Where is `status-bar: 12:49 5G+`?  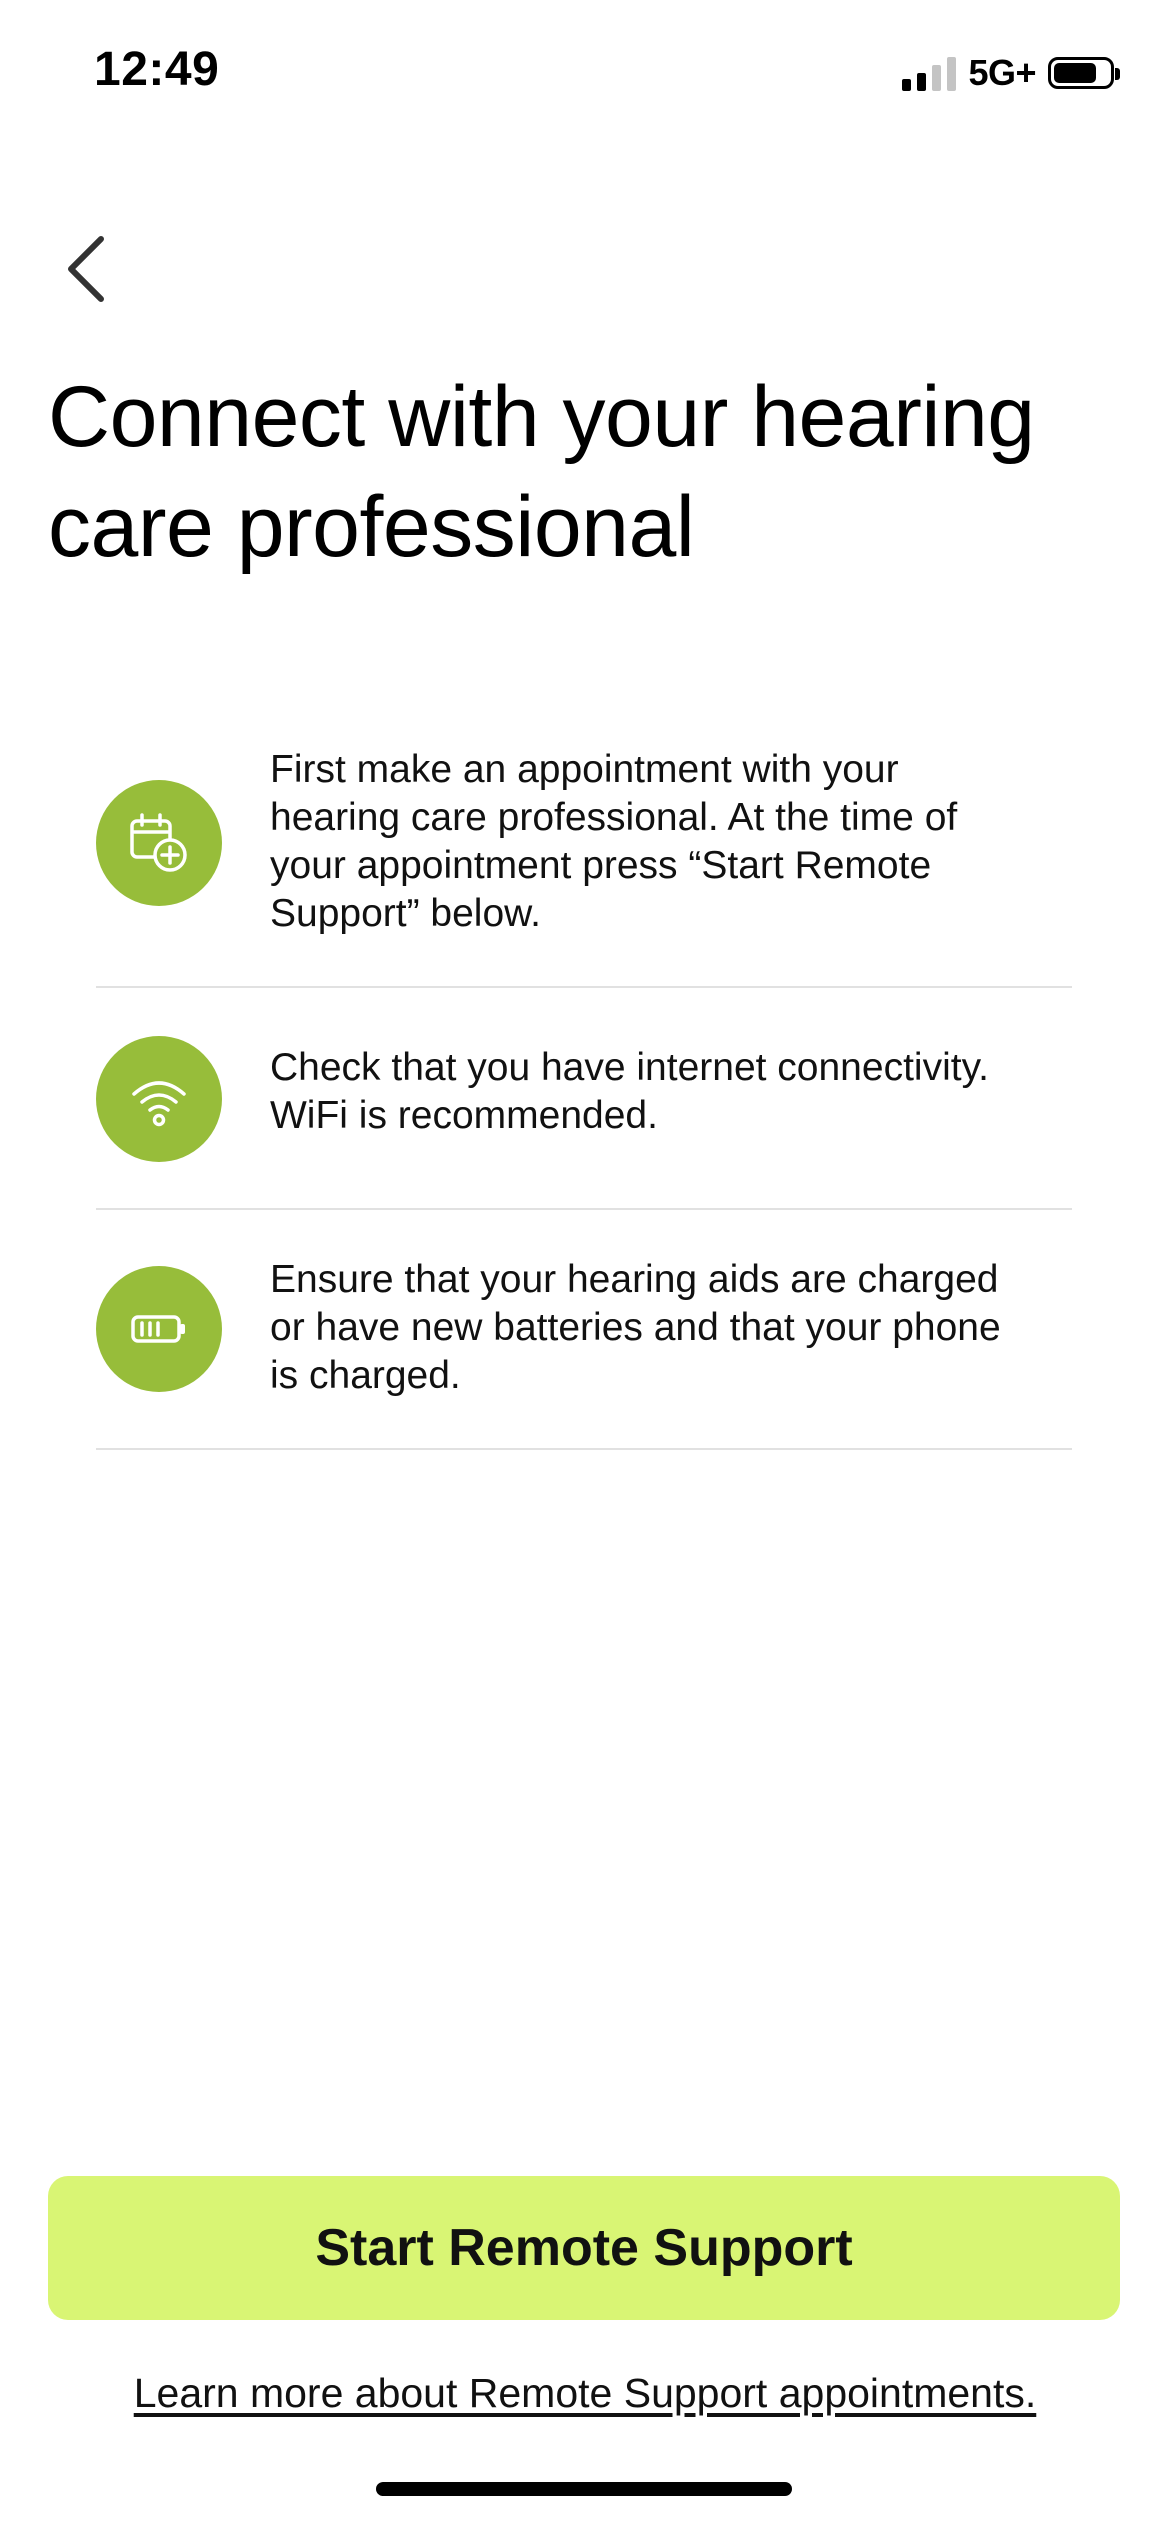 status-bar: 12:49 5G+ is located at coordinates (585, 70).